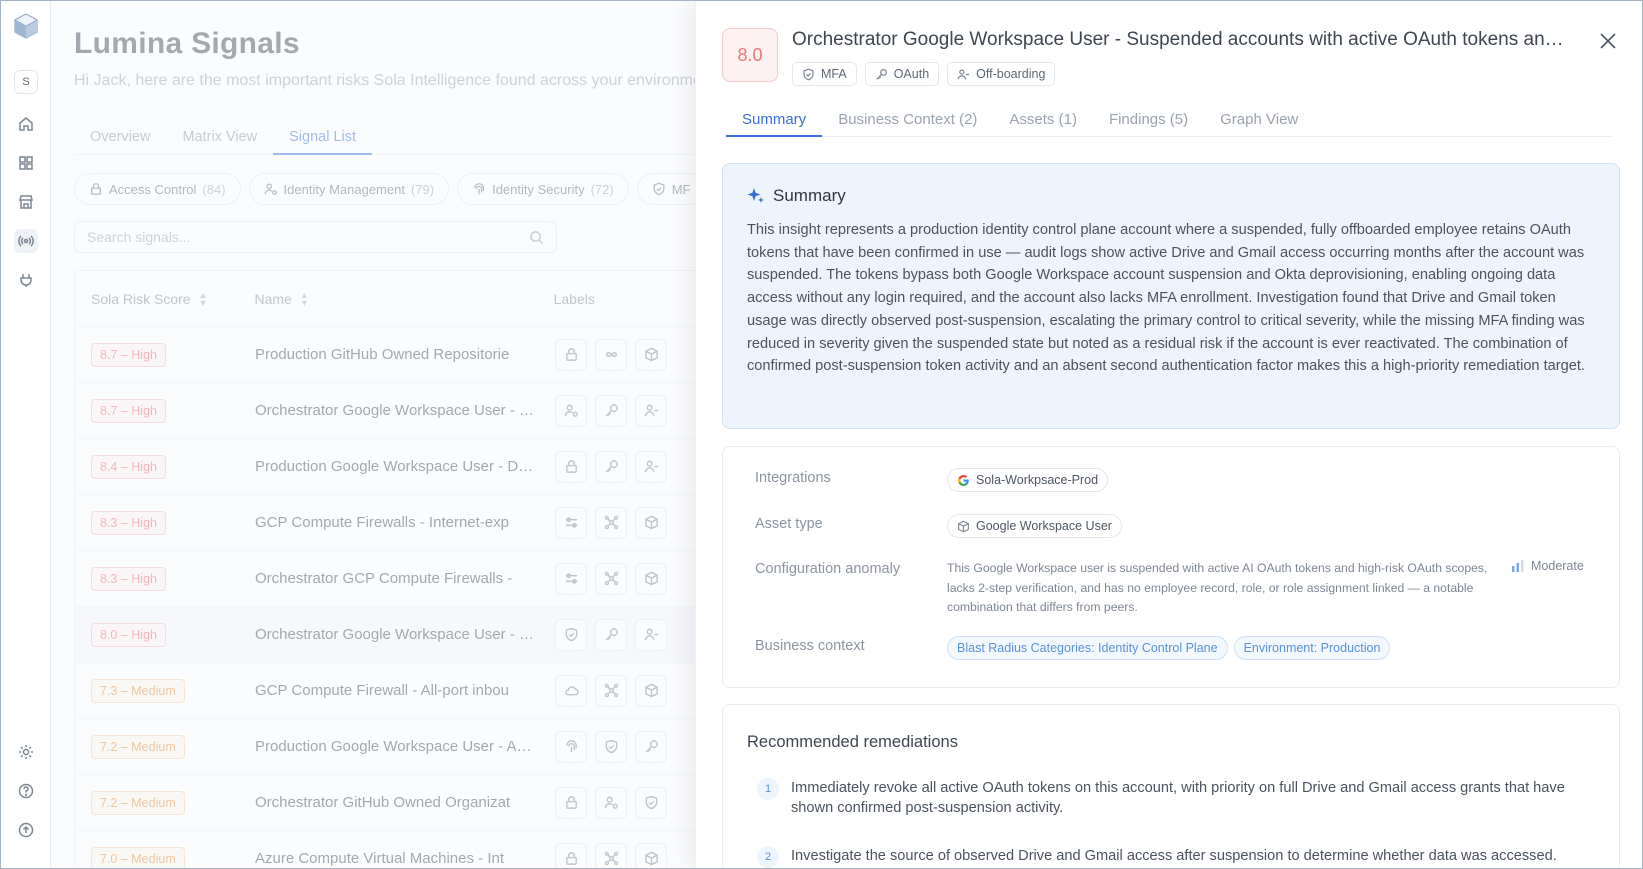 The image size is (1643, 869). Describe the element at coordinates (128, 578) in the screenshot. I see `risk-score-pill: 8.3 – High` at that location.